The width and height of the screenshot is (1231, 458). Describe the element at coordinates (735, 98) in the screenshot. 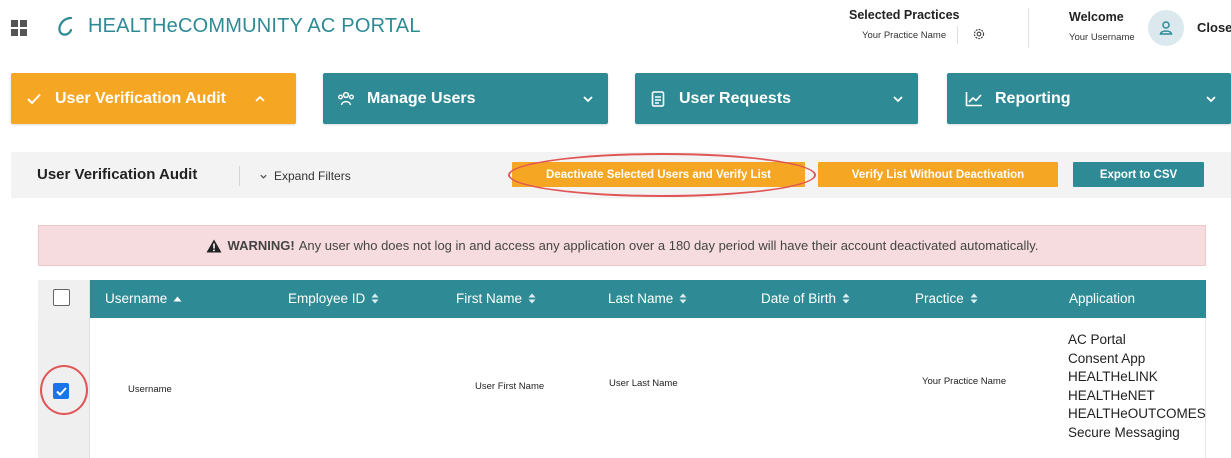

I see `nav-label: User Requests` at that location.